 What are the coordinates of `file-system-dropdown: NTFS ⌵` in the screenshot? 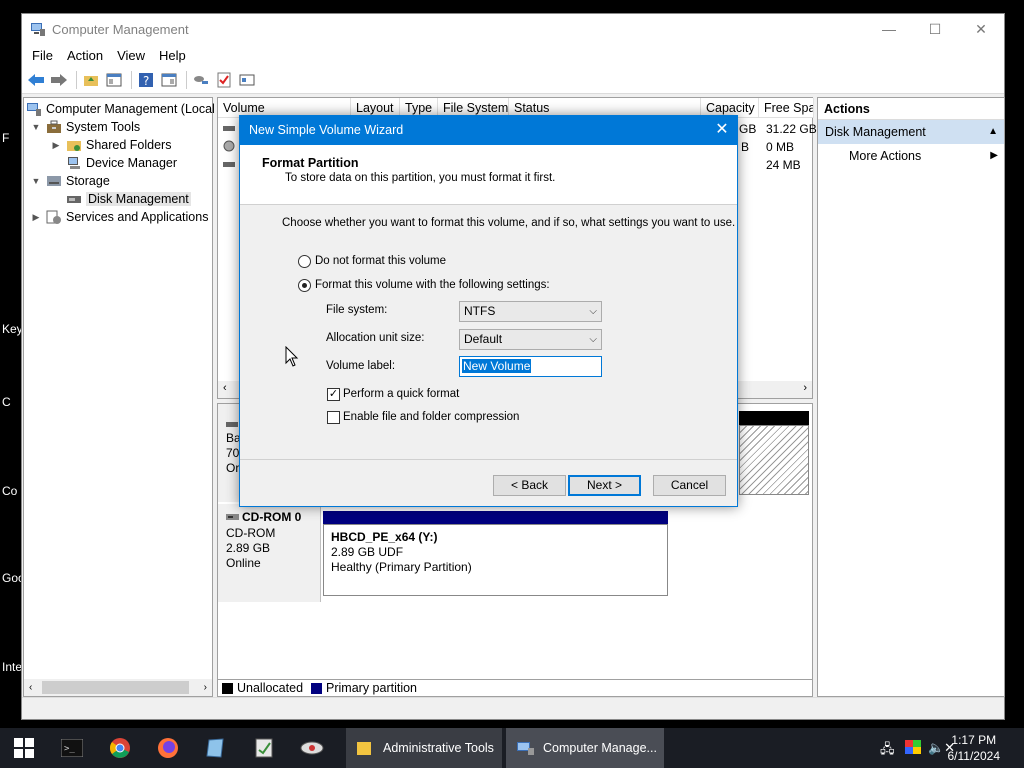 It's located at (530, 311).